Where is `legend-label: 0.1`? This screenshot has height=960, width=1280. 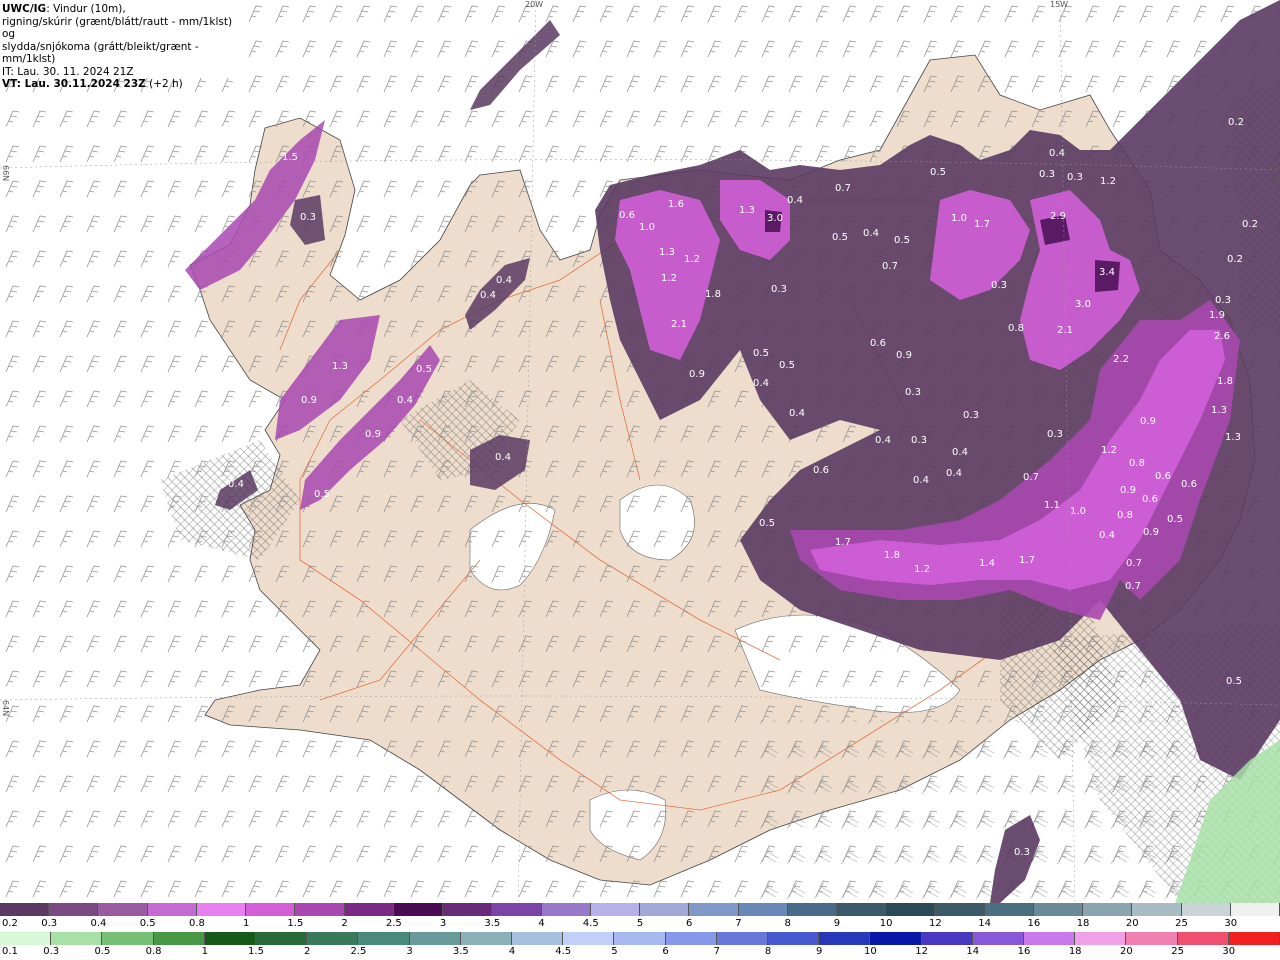
legend-label: 0.1 is located at coordinates (10, 951).